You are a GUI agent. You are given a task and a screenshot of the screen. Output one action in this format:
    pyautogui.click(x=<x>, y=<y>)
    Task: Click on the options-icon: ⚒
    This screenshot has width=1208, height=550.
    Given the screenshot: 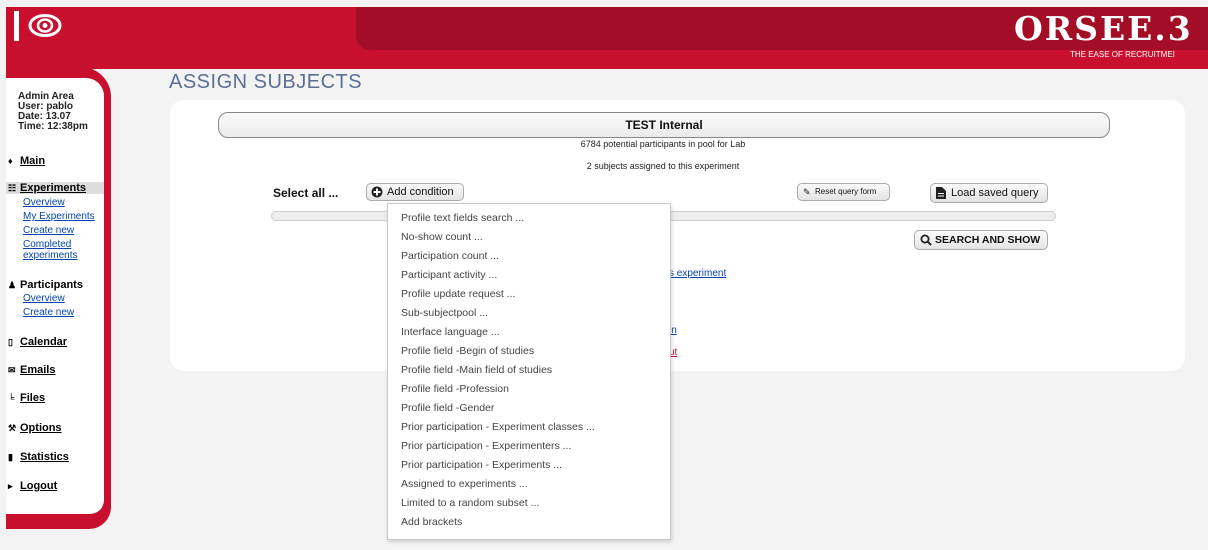 What is the action you would take?
    pyautogui.click(x=12, y=428)
    